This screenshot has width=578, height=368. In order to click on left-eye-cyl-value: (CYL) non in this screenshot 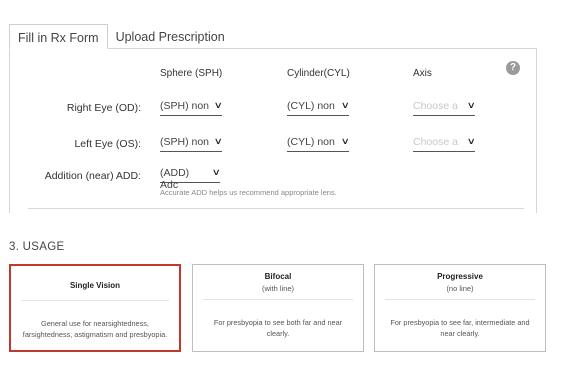, I will do `click(311, 142)`.